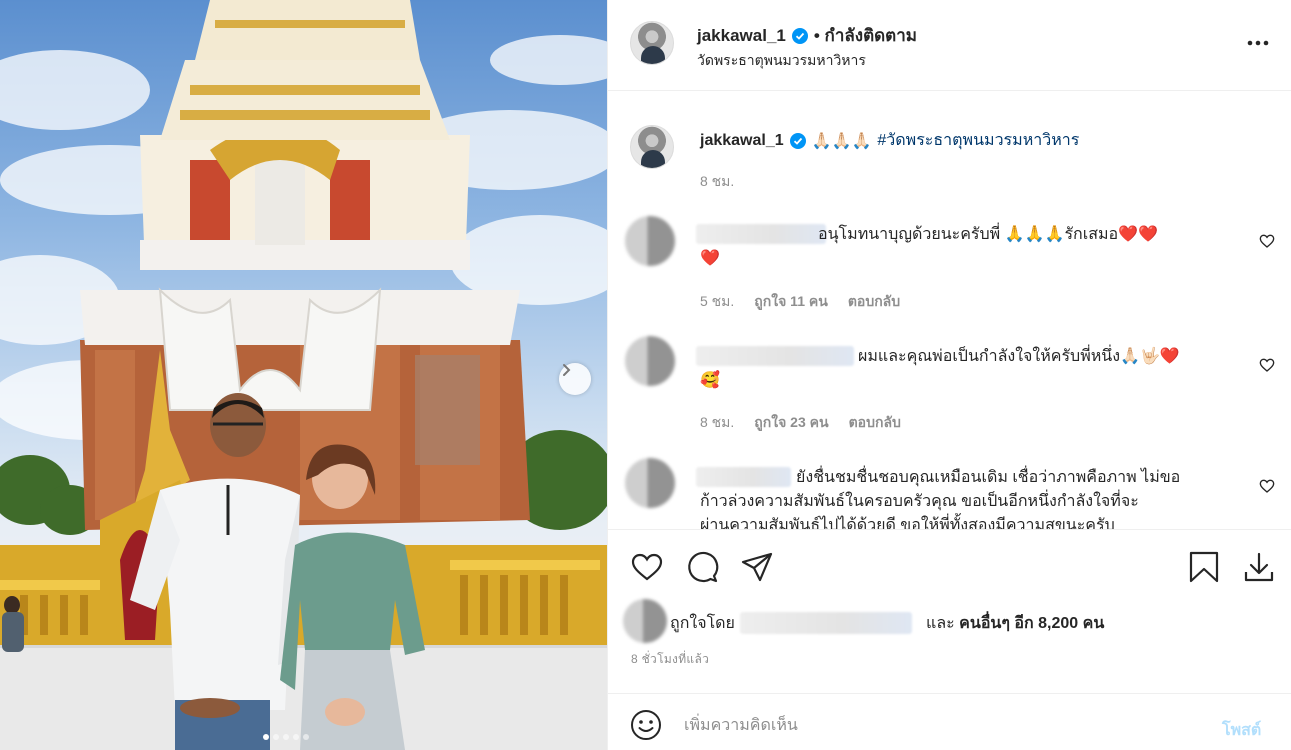 The width and height of the screenshot is (1291, 750). I want to click on caption-time: 8 ชม., so click(717, 181).